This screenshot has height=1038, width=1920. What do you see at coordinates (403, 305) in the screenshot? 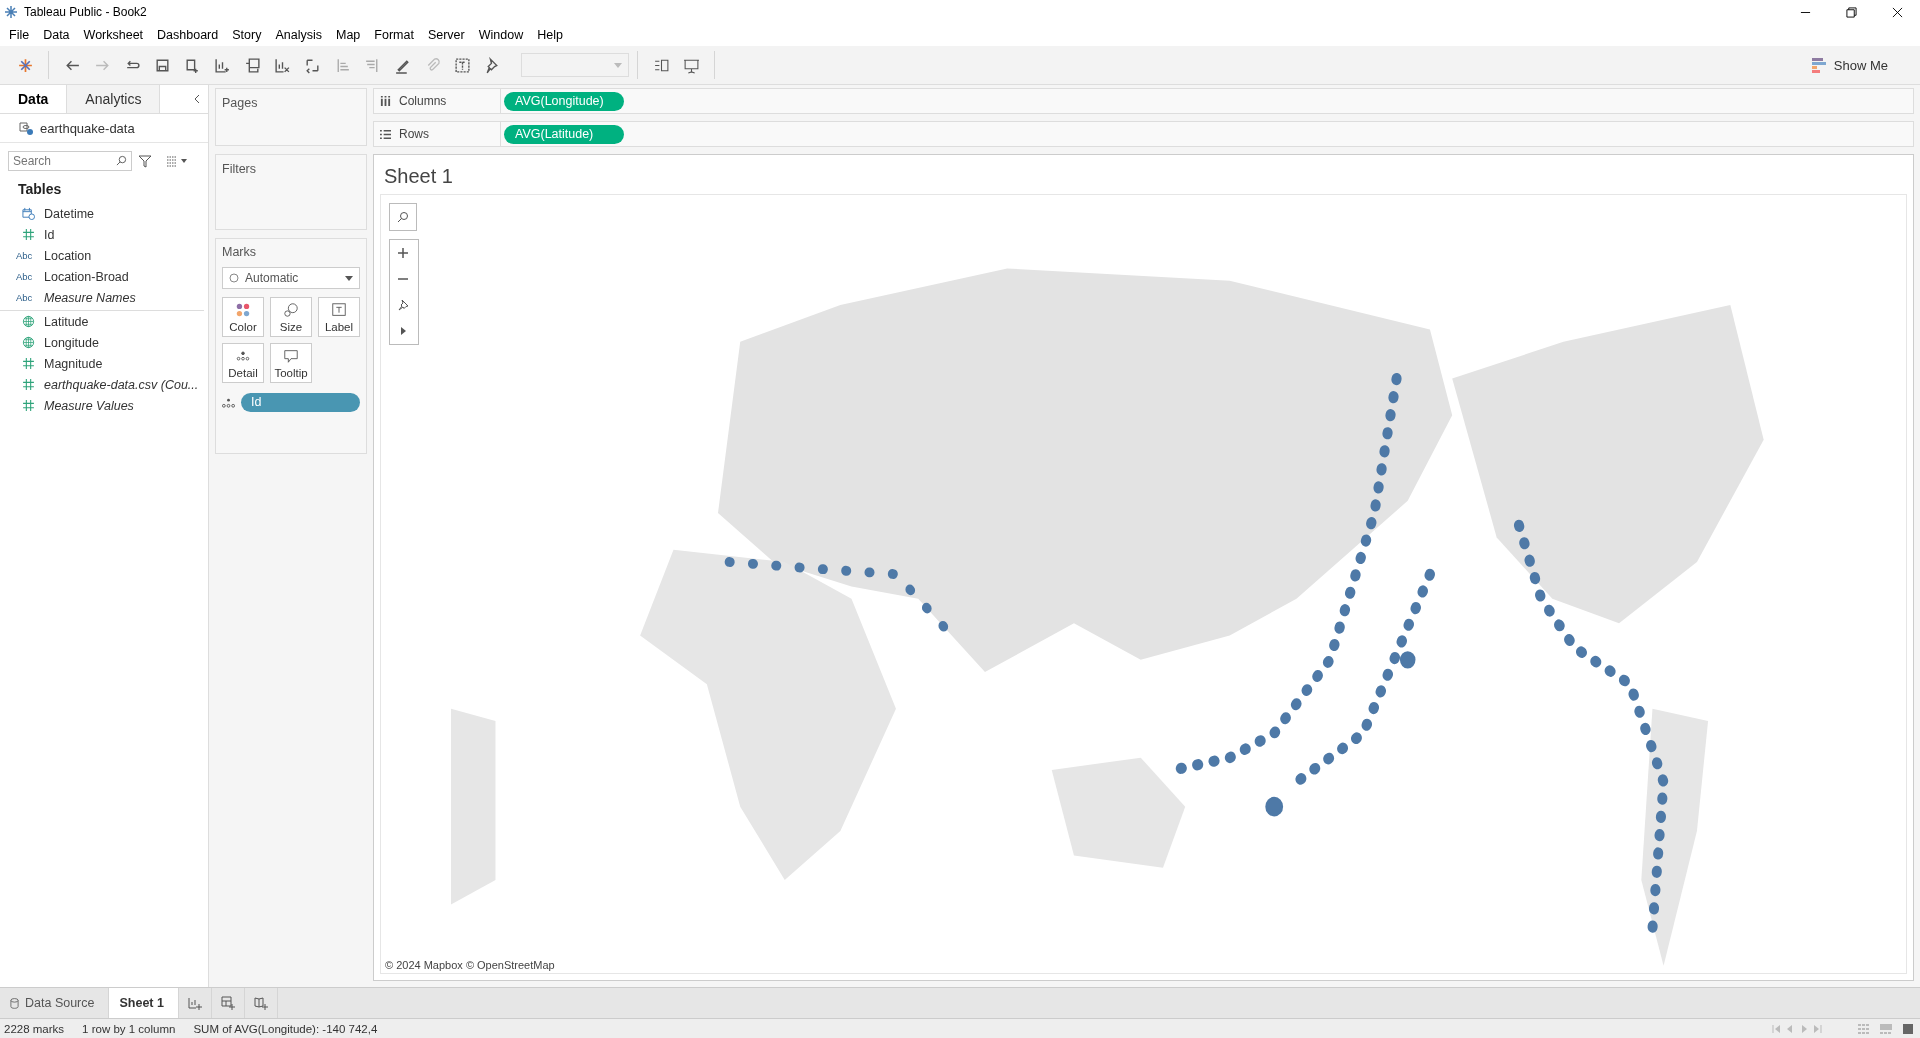
I see `pin-icon` at bounding box center [403, 305].